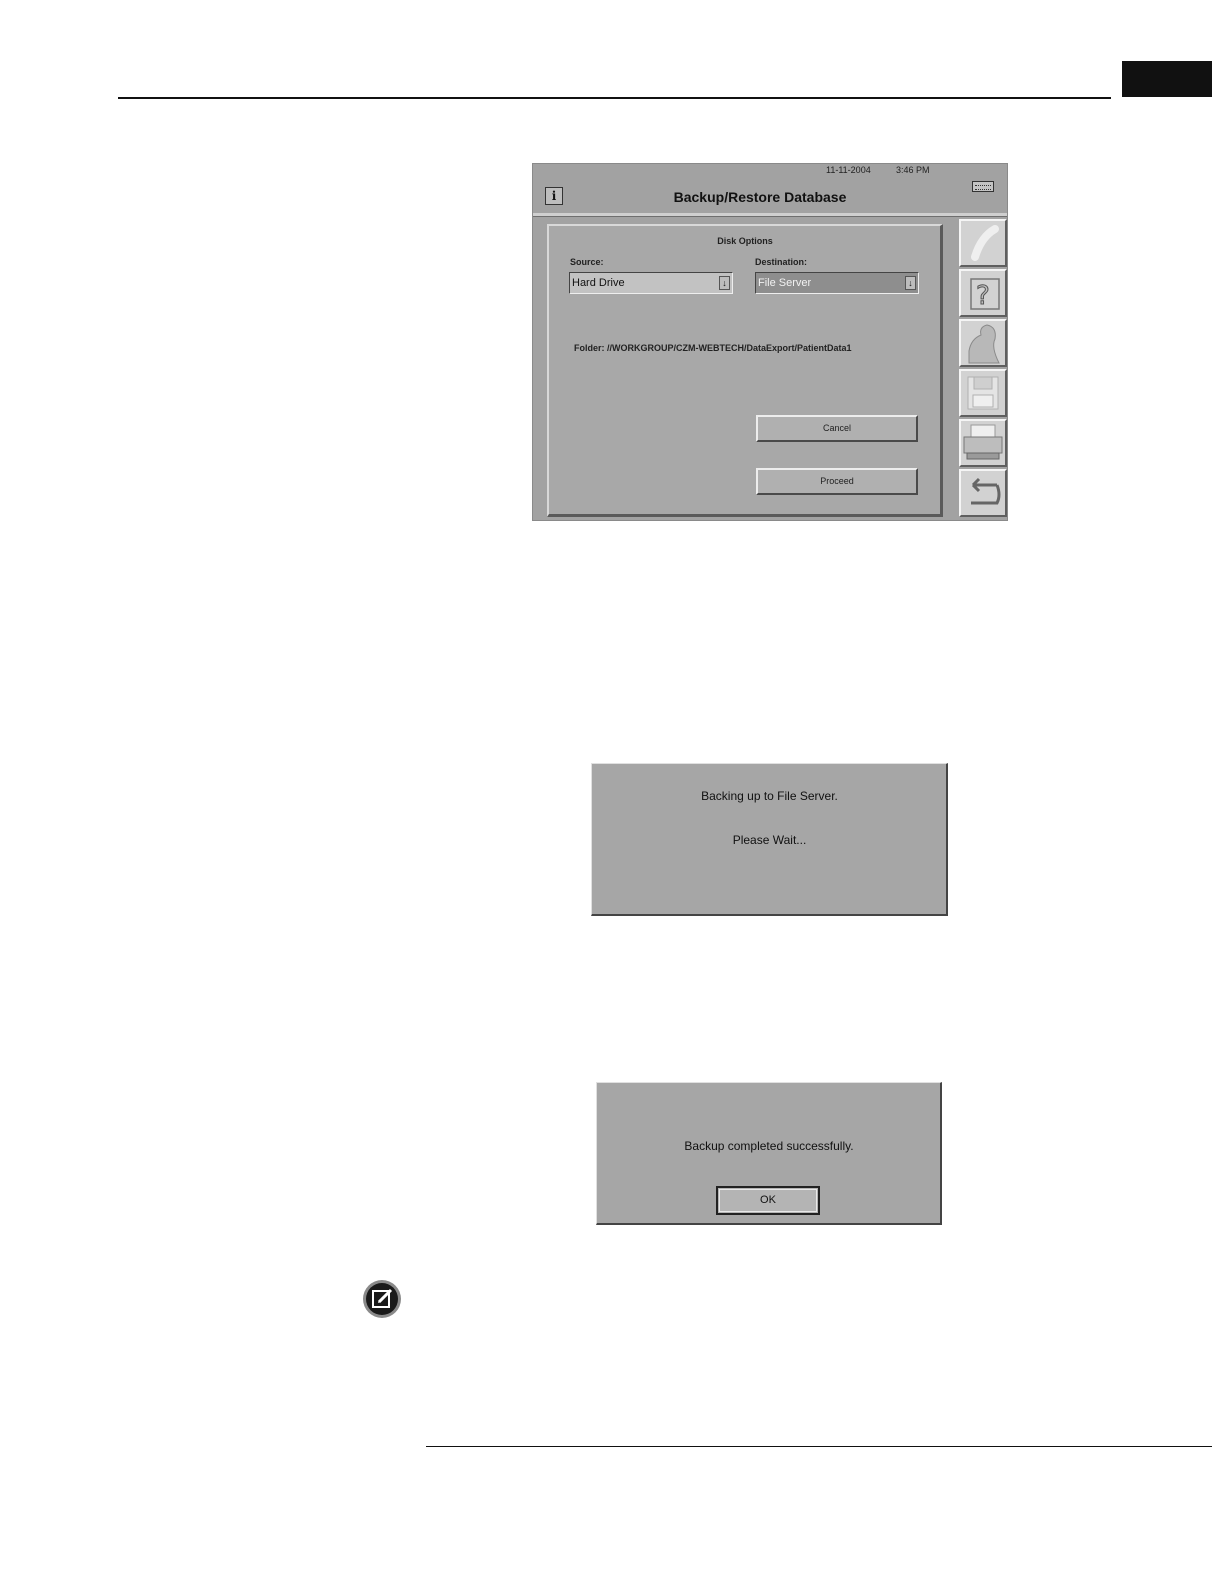  Describe the element at coordinates (781, 262) in the screenshot. I see `destination-label: Destination:` at that location.